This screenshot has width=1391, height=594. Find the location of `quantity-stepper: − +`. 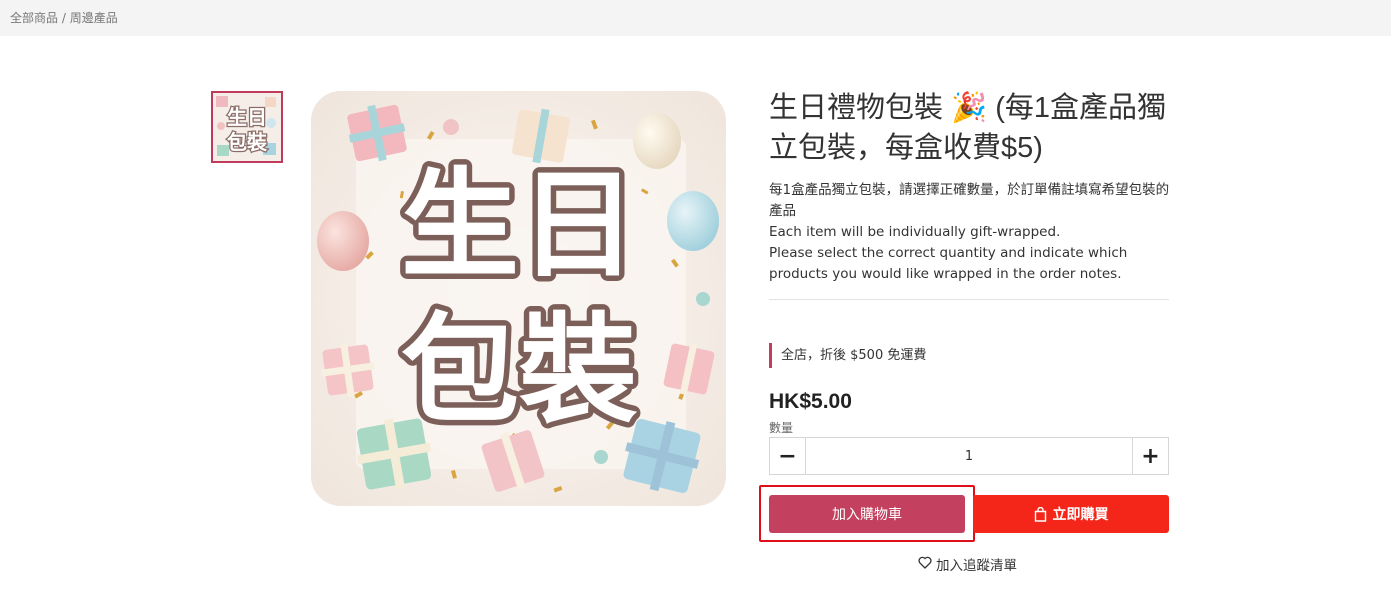

quantity-stepper: − + is located at coordinates (969, 456).